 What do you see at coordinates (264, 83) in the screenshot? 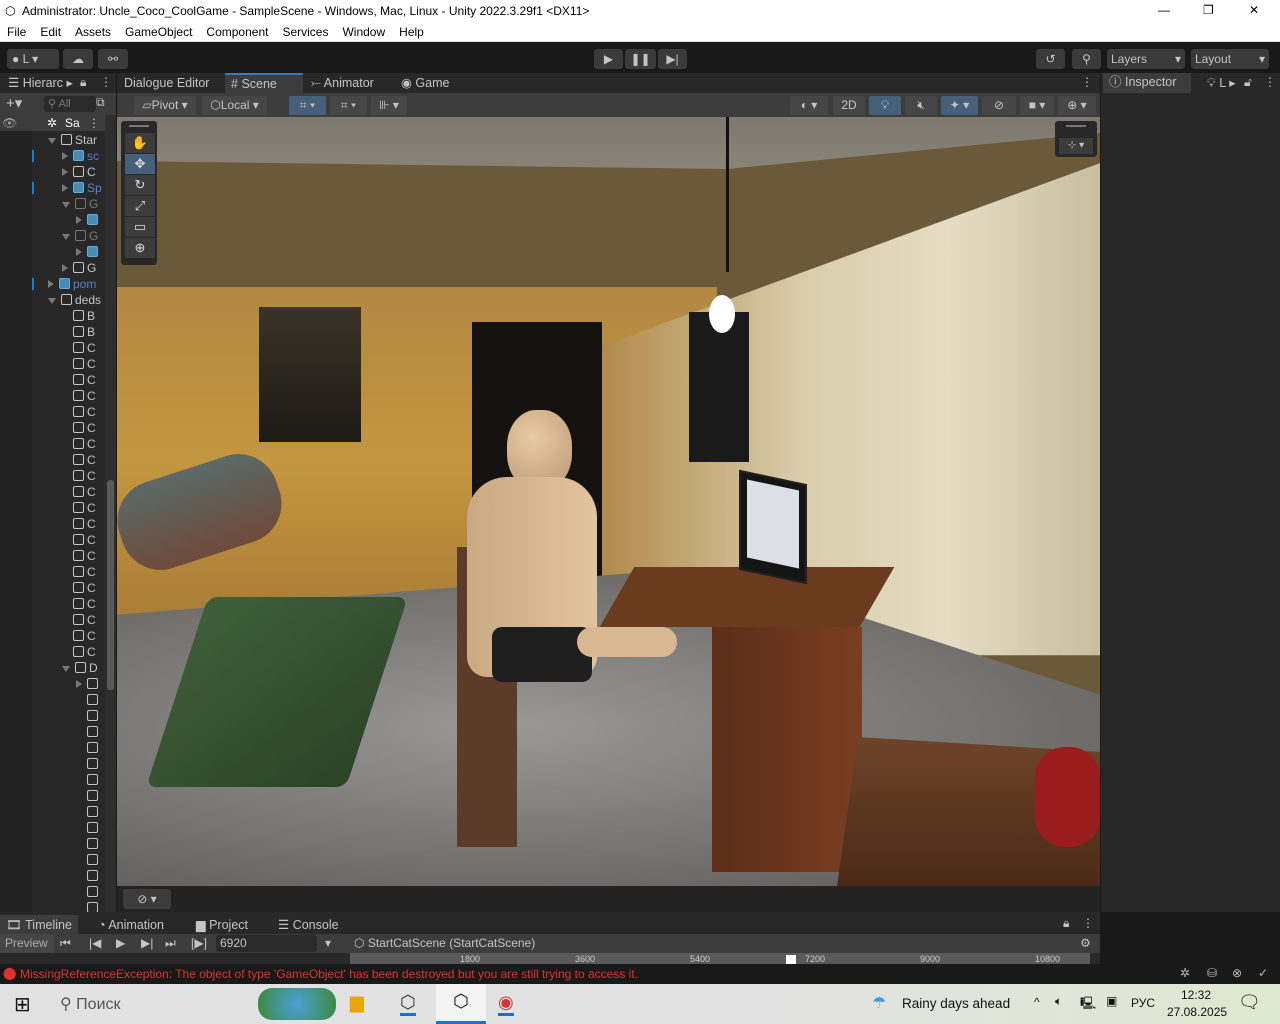
I see `tab-scene: # Scene` at bounding box center [264, 83].